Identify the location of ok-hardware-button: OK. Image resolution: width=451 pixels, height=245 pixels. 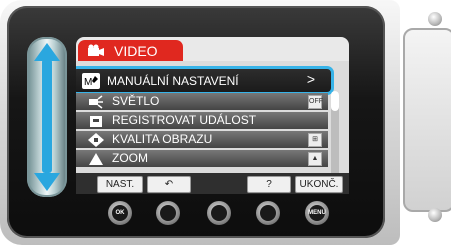
(120, 213).